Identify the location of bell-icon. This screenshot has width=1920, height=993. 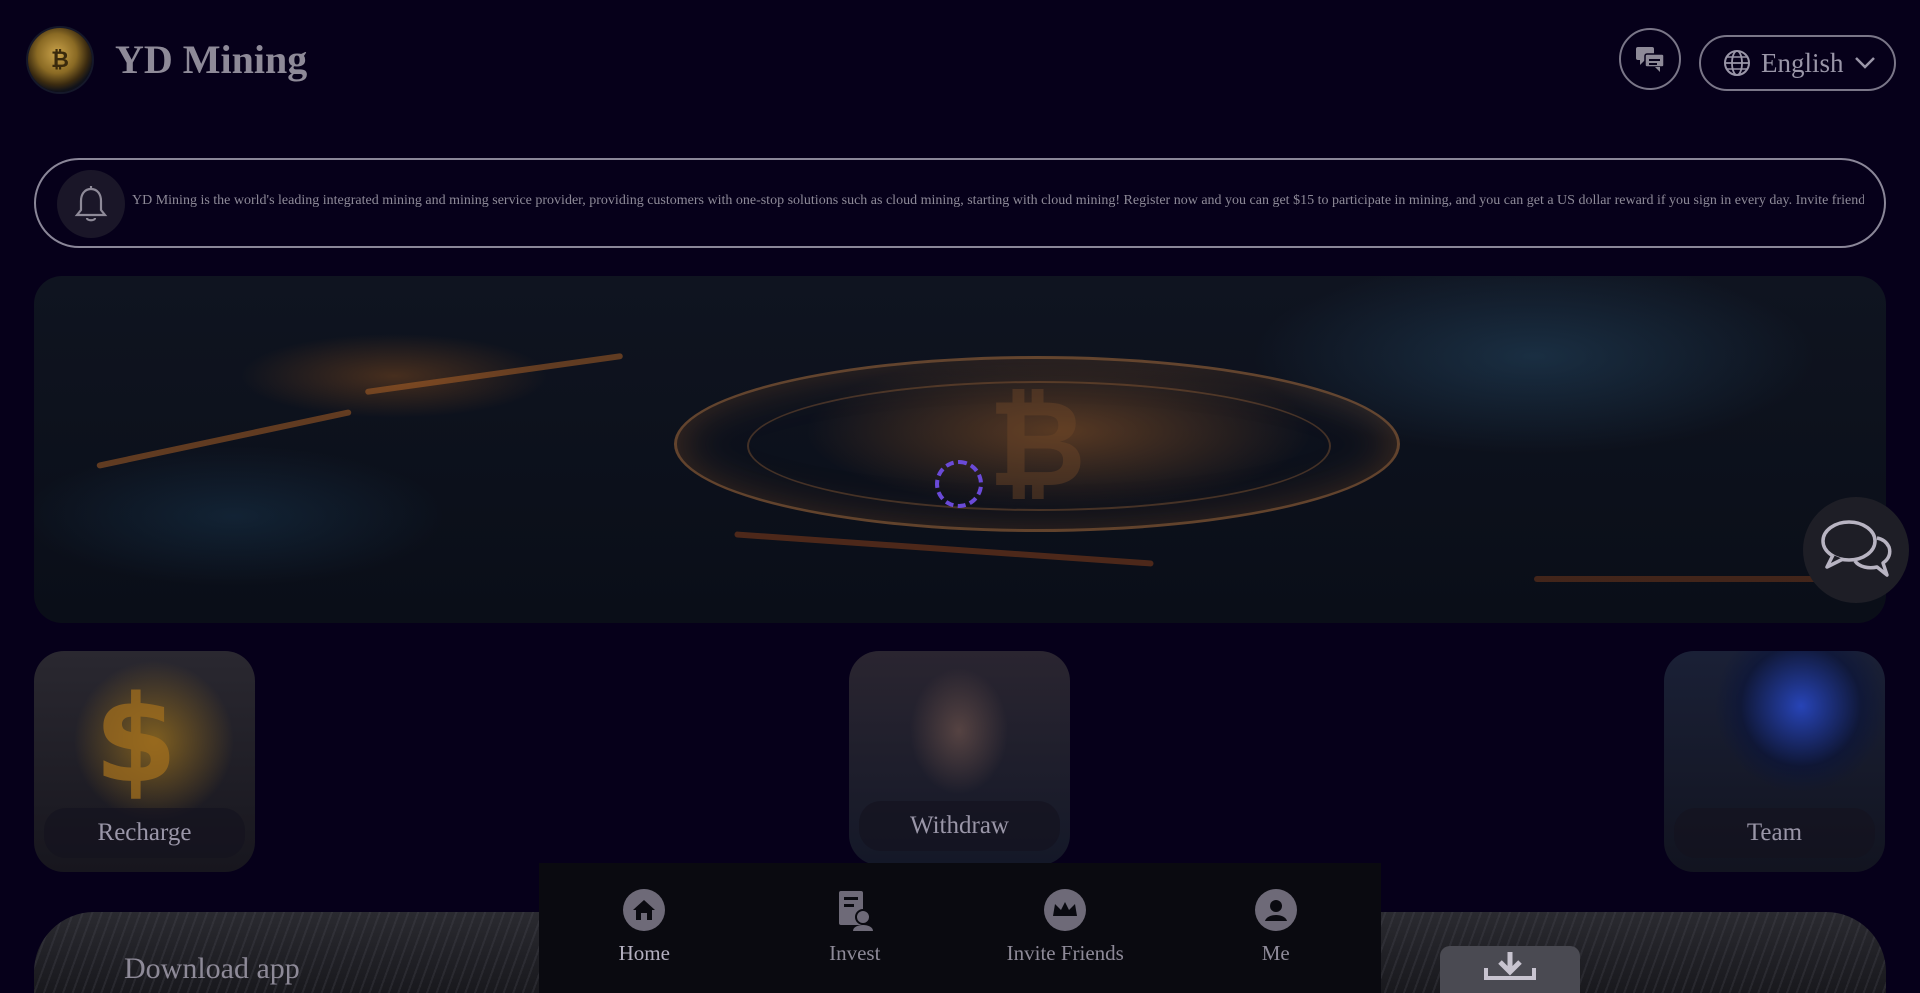
(91, 204).